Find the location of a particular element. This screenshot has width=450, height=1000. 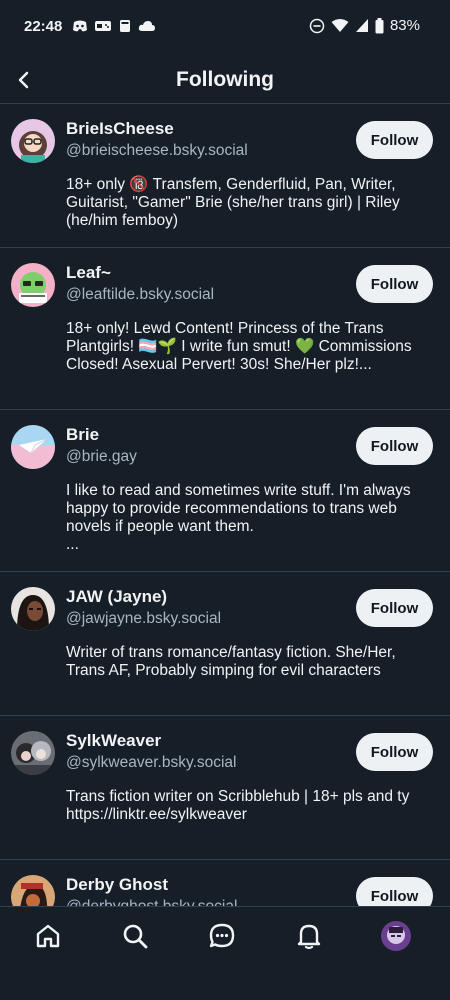

cloud-icon is located at coordinates (146, 26).